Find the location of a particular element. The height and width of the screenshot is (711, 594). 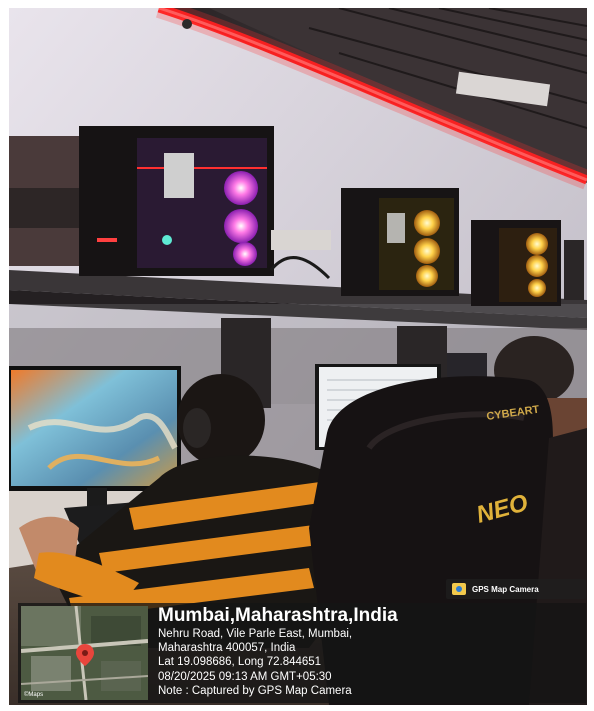

address-line-1: Nehru Road, Vile Parle East, Mumbai, is located at coordinates (255, 634).